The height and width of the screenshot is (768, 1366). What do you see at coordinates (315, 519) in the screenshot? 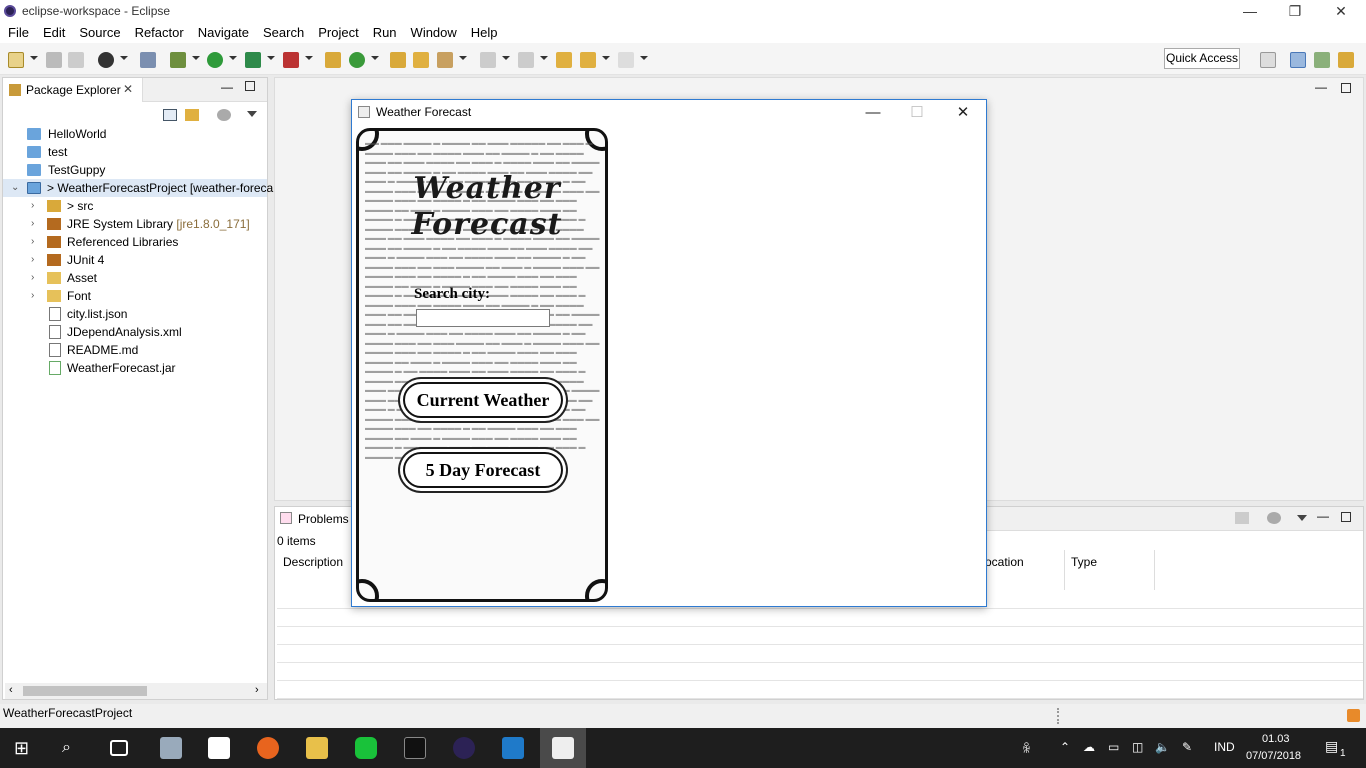
I see `tab-problems: Problems` at bounding box center [315, 519].